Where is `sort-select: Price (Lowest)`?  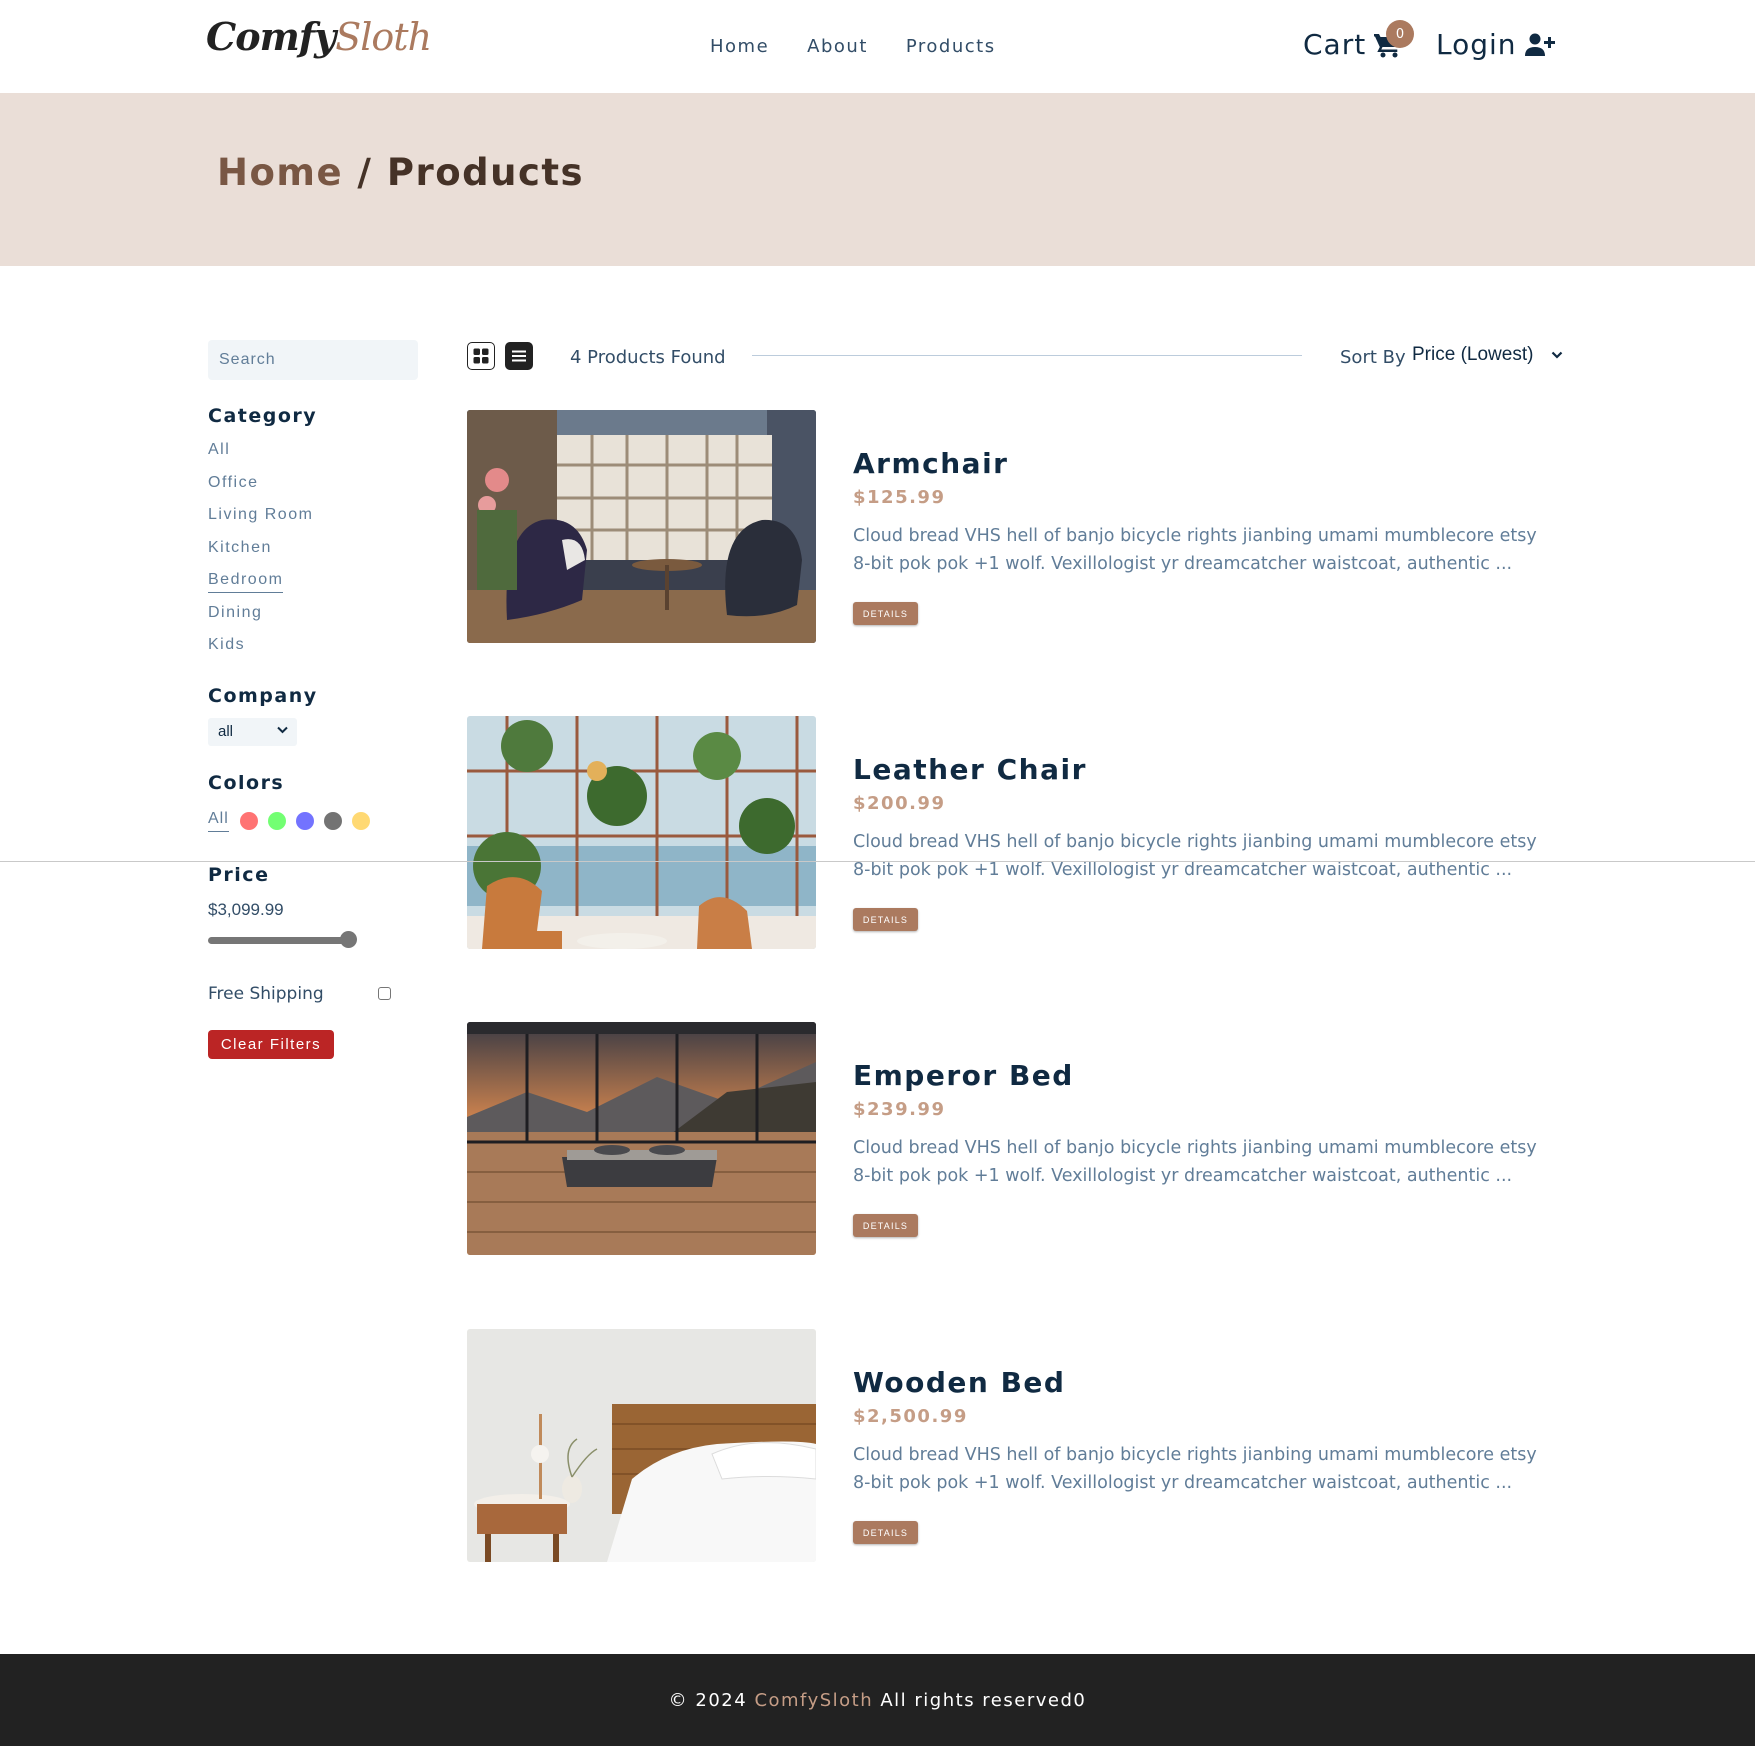
sort-select: Price (Lowest) is located at coordinates (1487, 355).